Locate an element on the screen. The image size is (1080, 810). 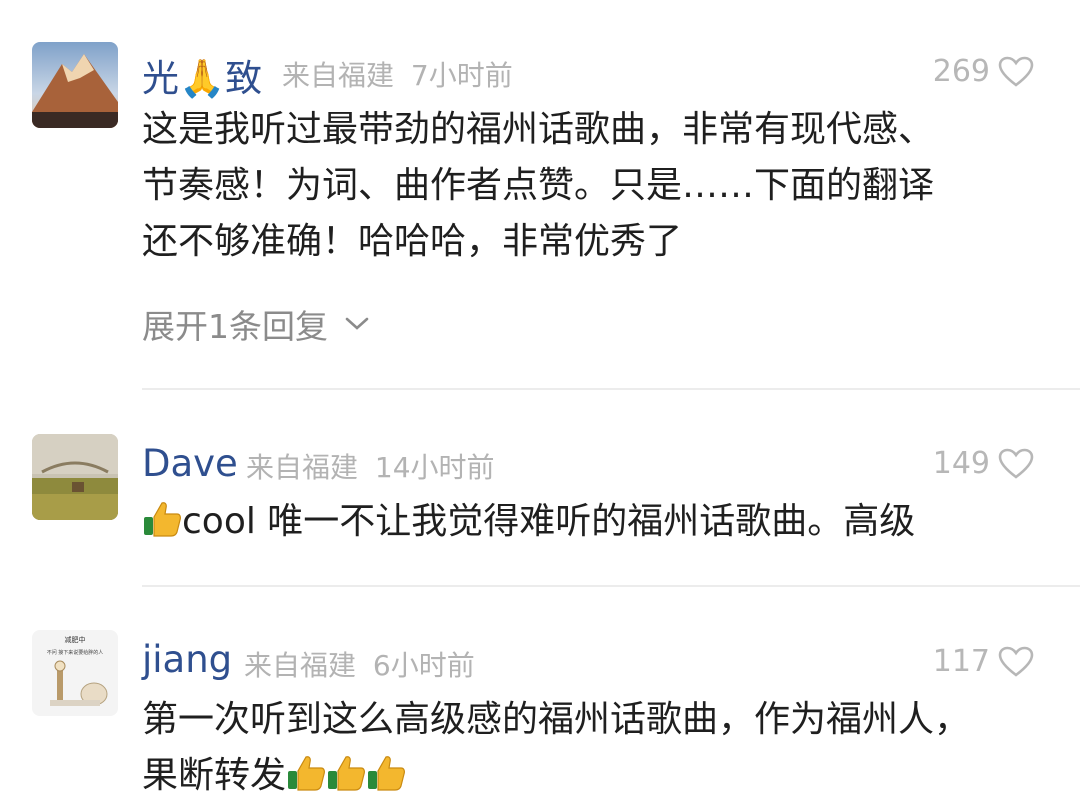
expand-replies-button: 展开1条回复 is located at coordinates (256, 324).